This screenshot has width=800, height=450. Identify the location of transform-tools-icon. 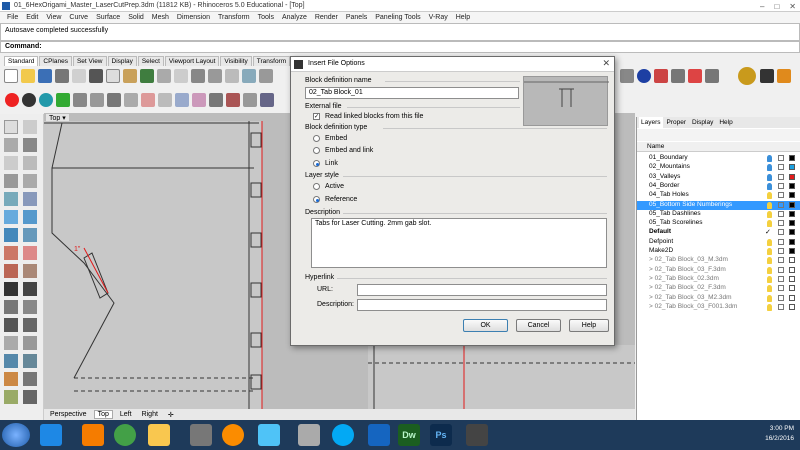
(11, 397).